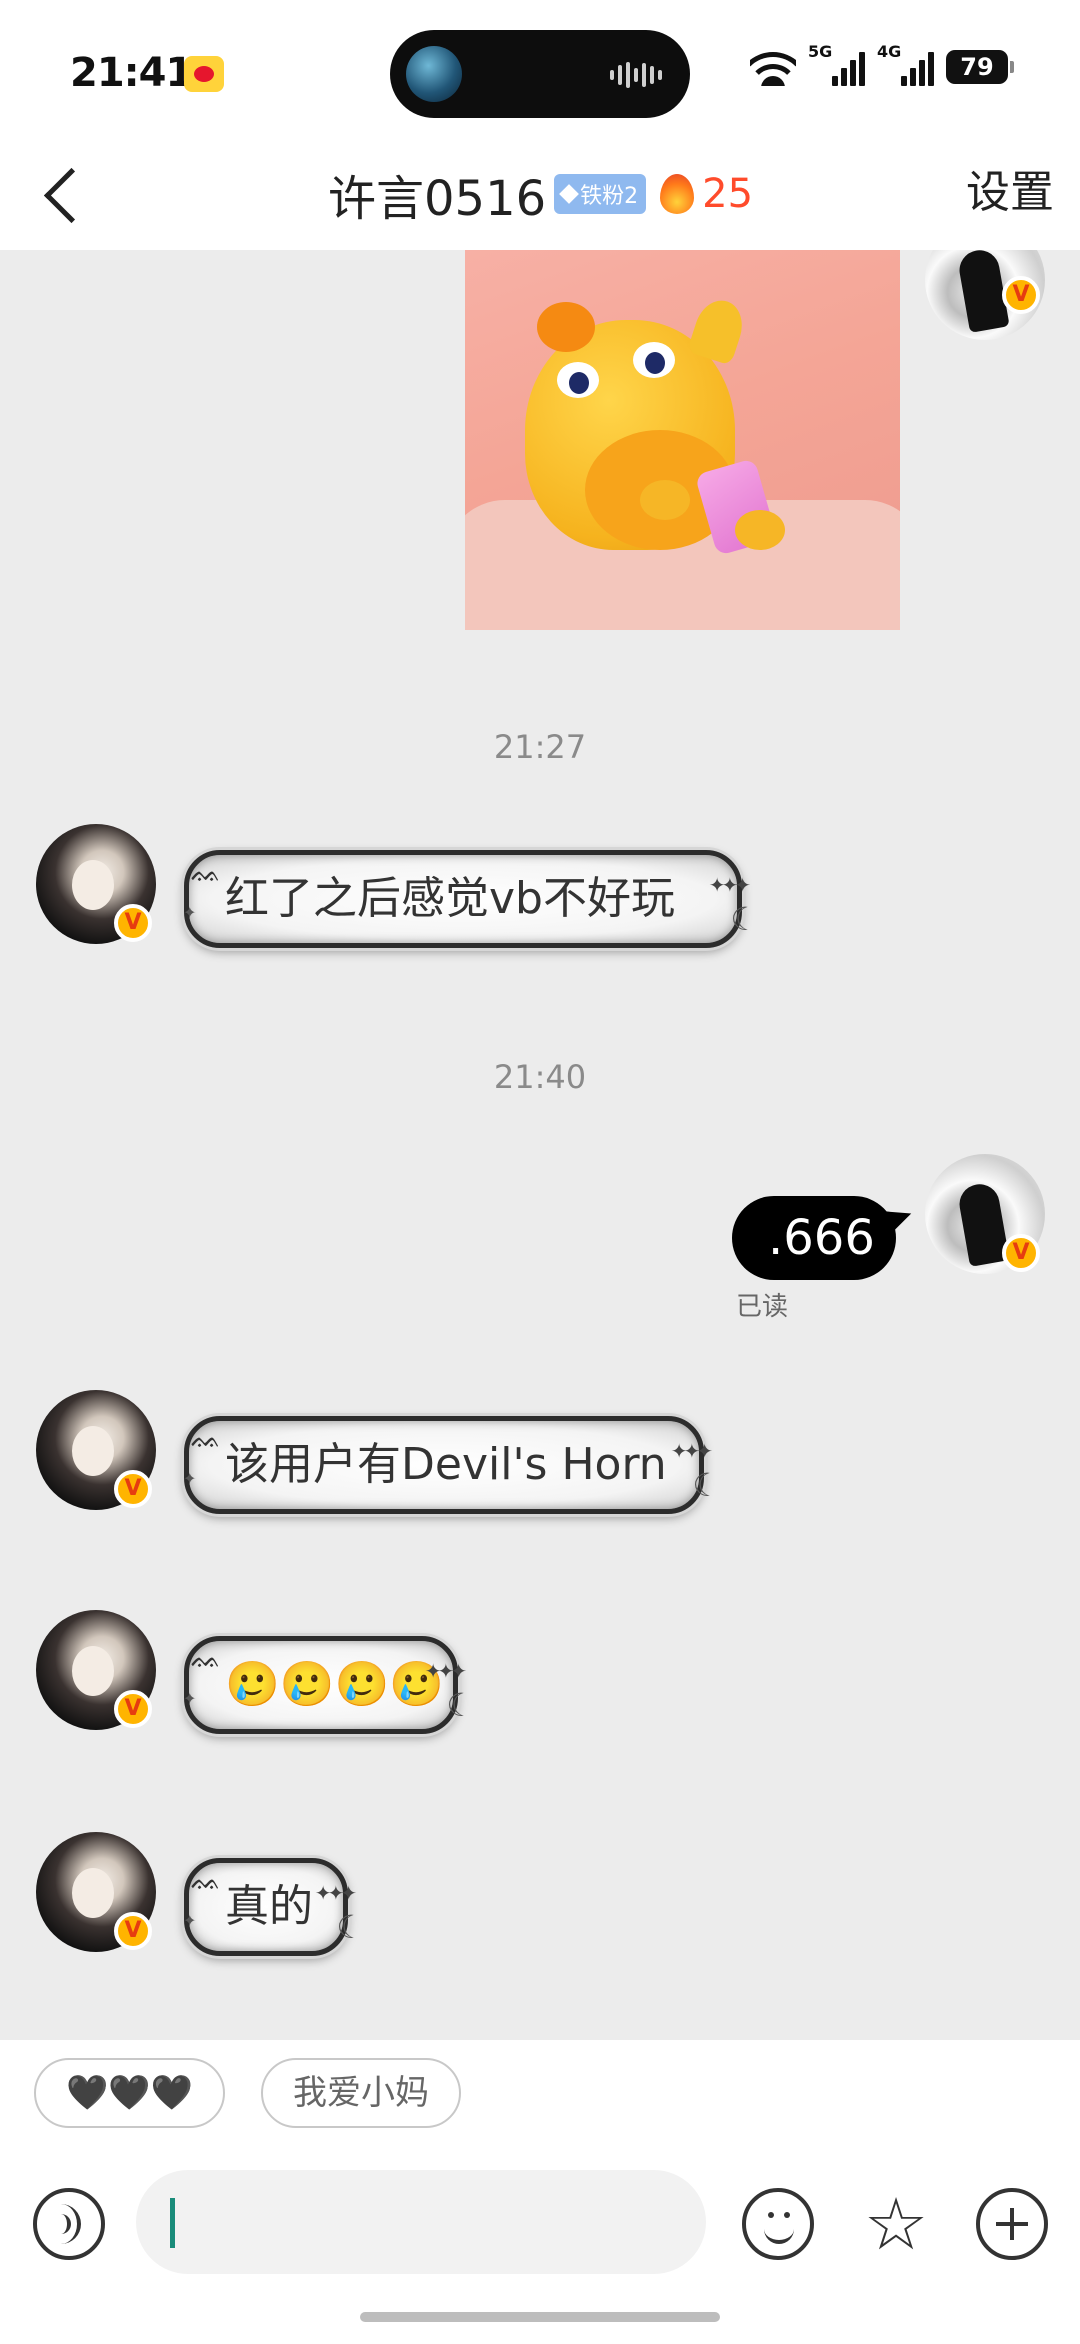  Describe the element at coordinates (569, 194) in the screenshot. I see `diamond-icon` at that location.